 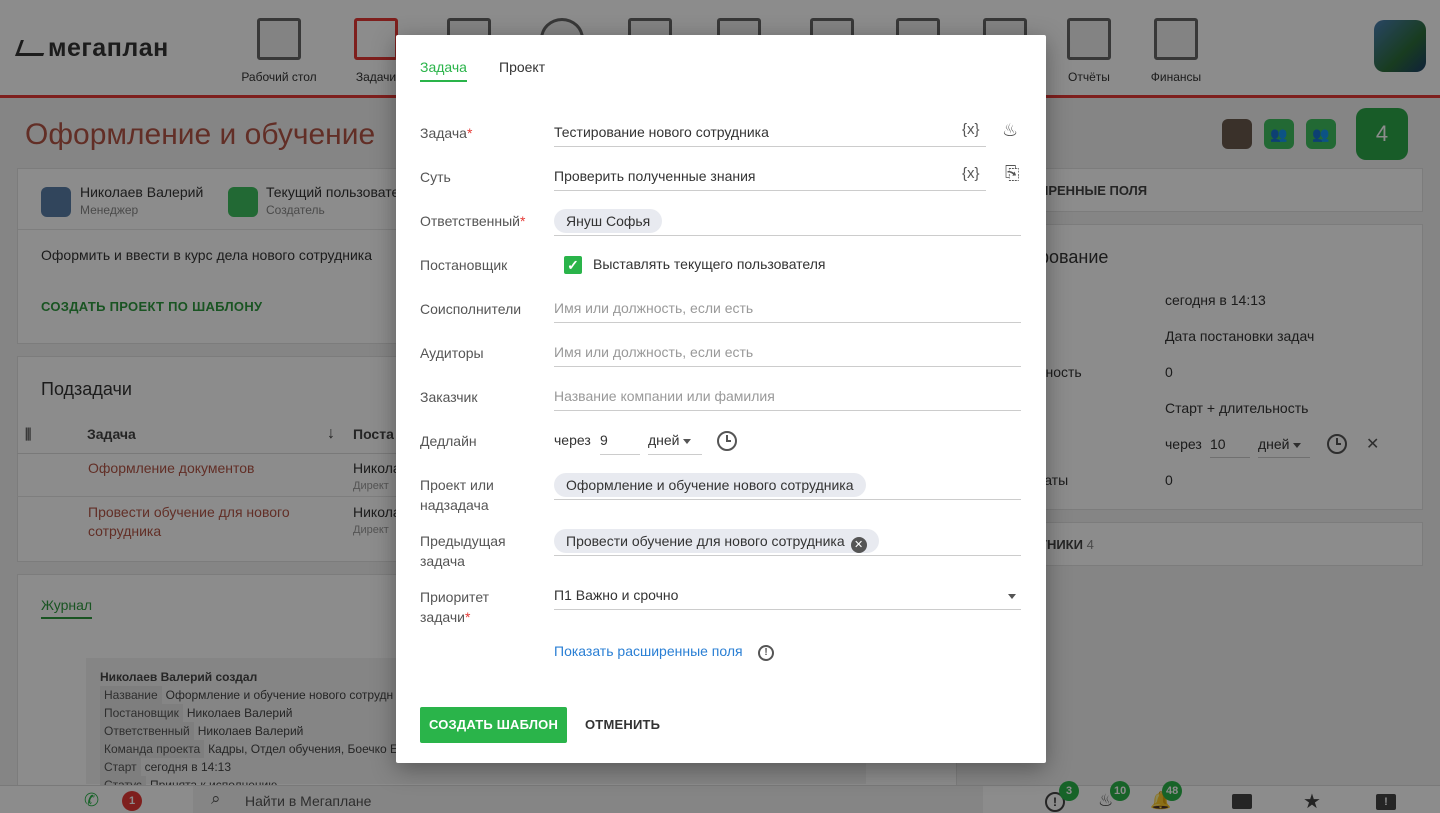 I want to click on priority-label: Приоритет задачи*, so click(x=454, y=607).